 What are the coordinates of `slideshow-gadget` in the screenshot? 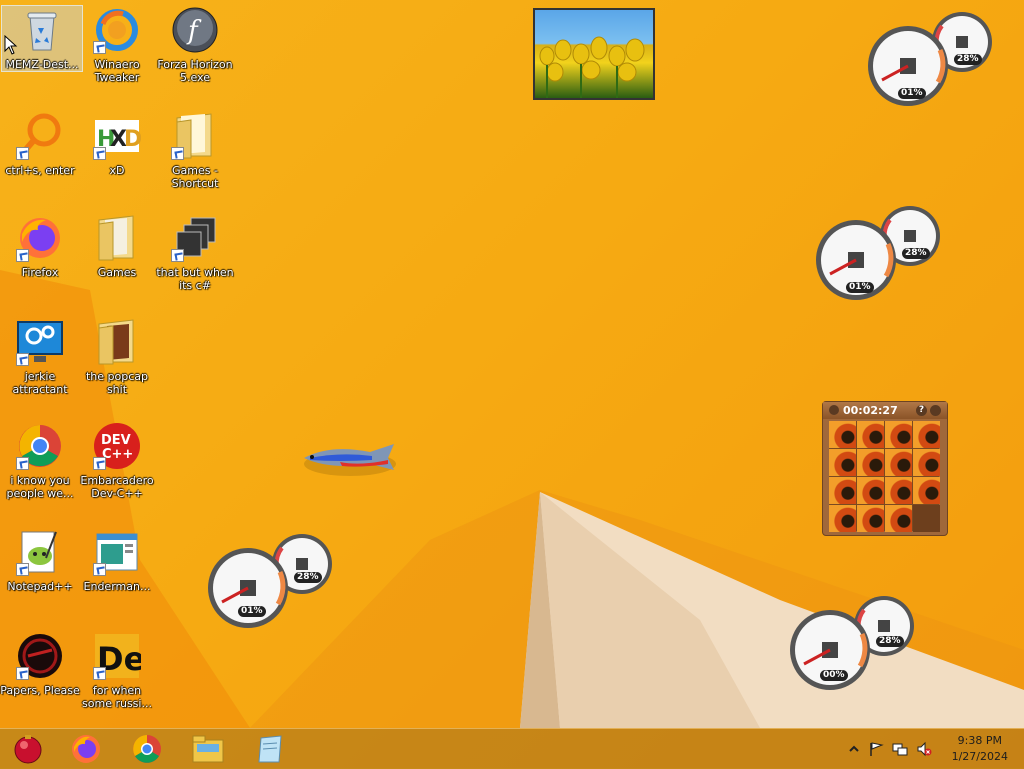 It's located at (594, 54).